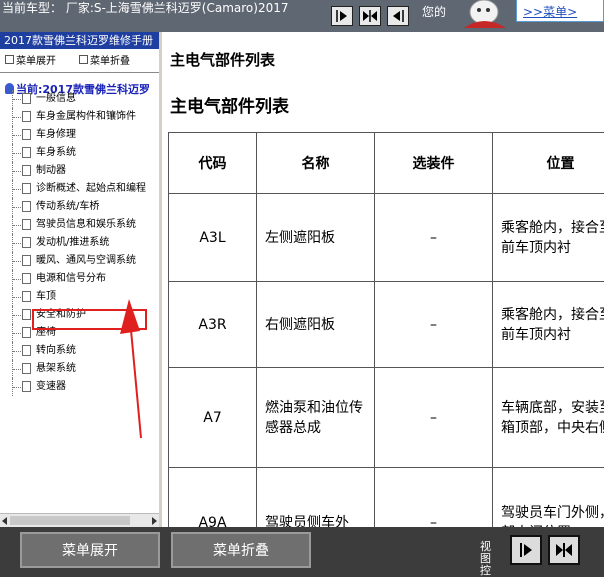  What do you see at coordinates (84, 153) in the screenshot?
I see `tree-item: 车身系统` at bounding box center [84, 153].